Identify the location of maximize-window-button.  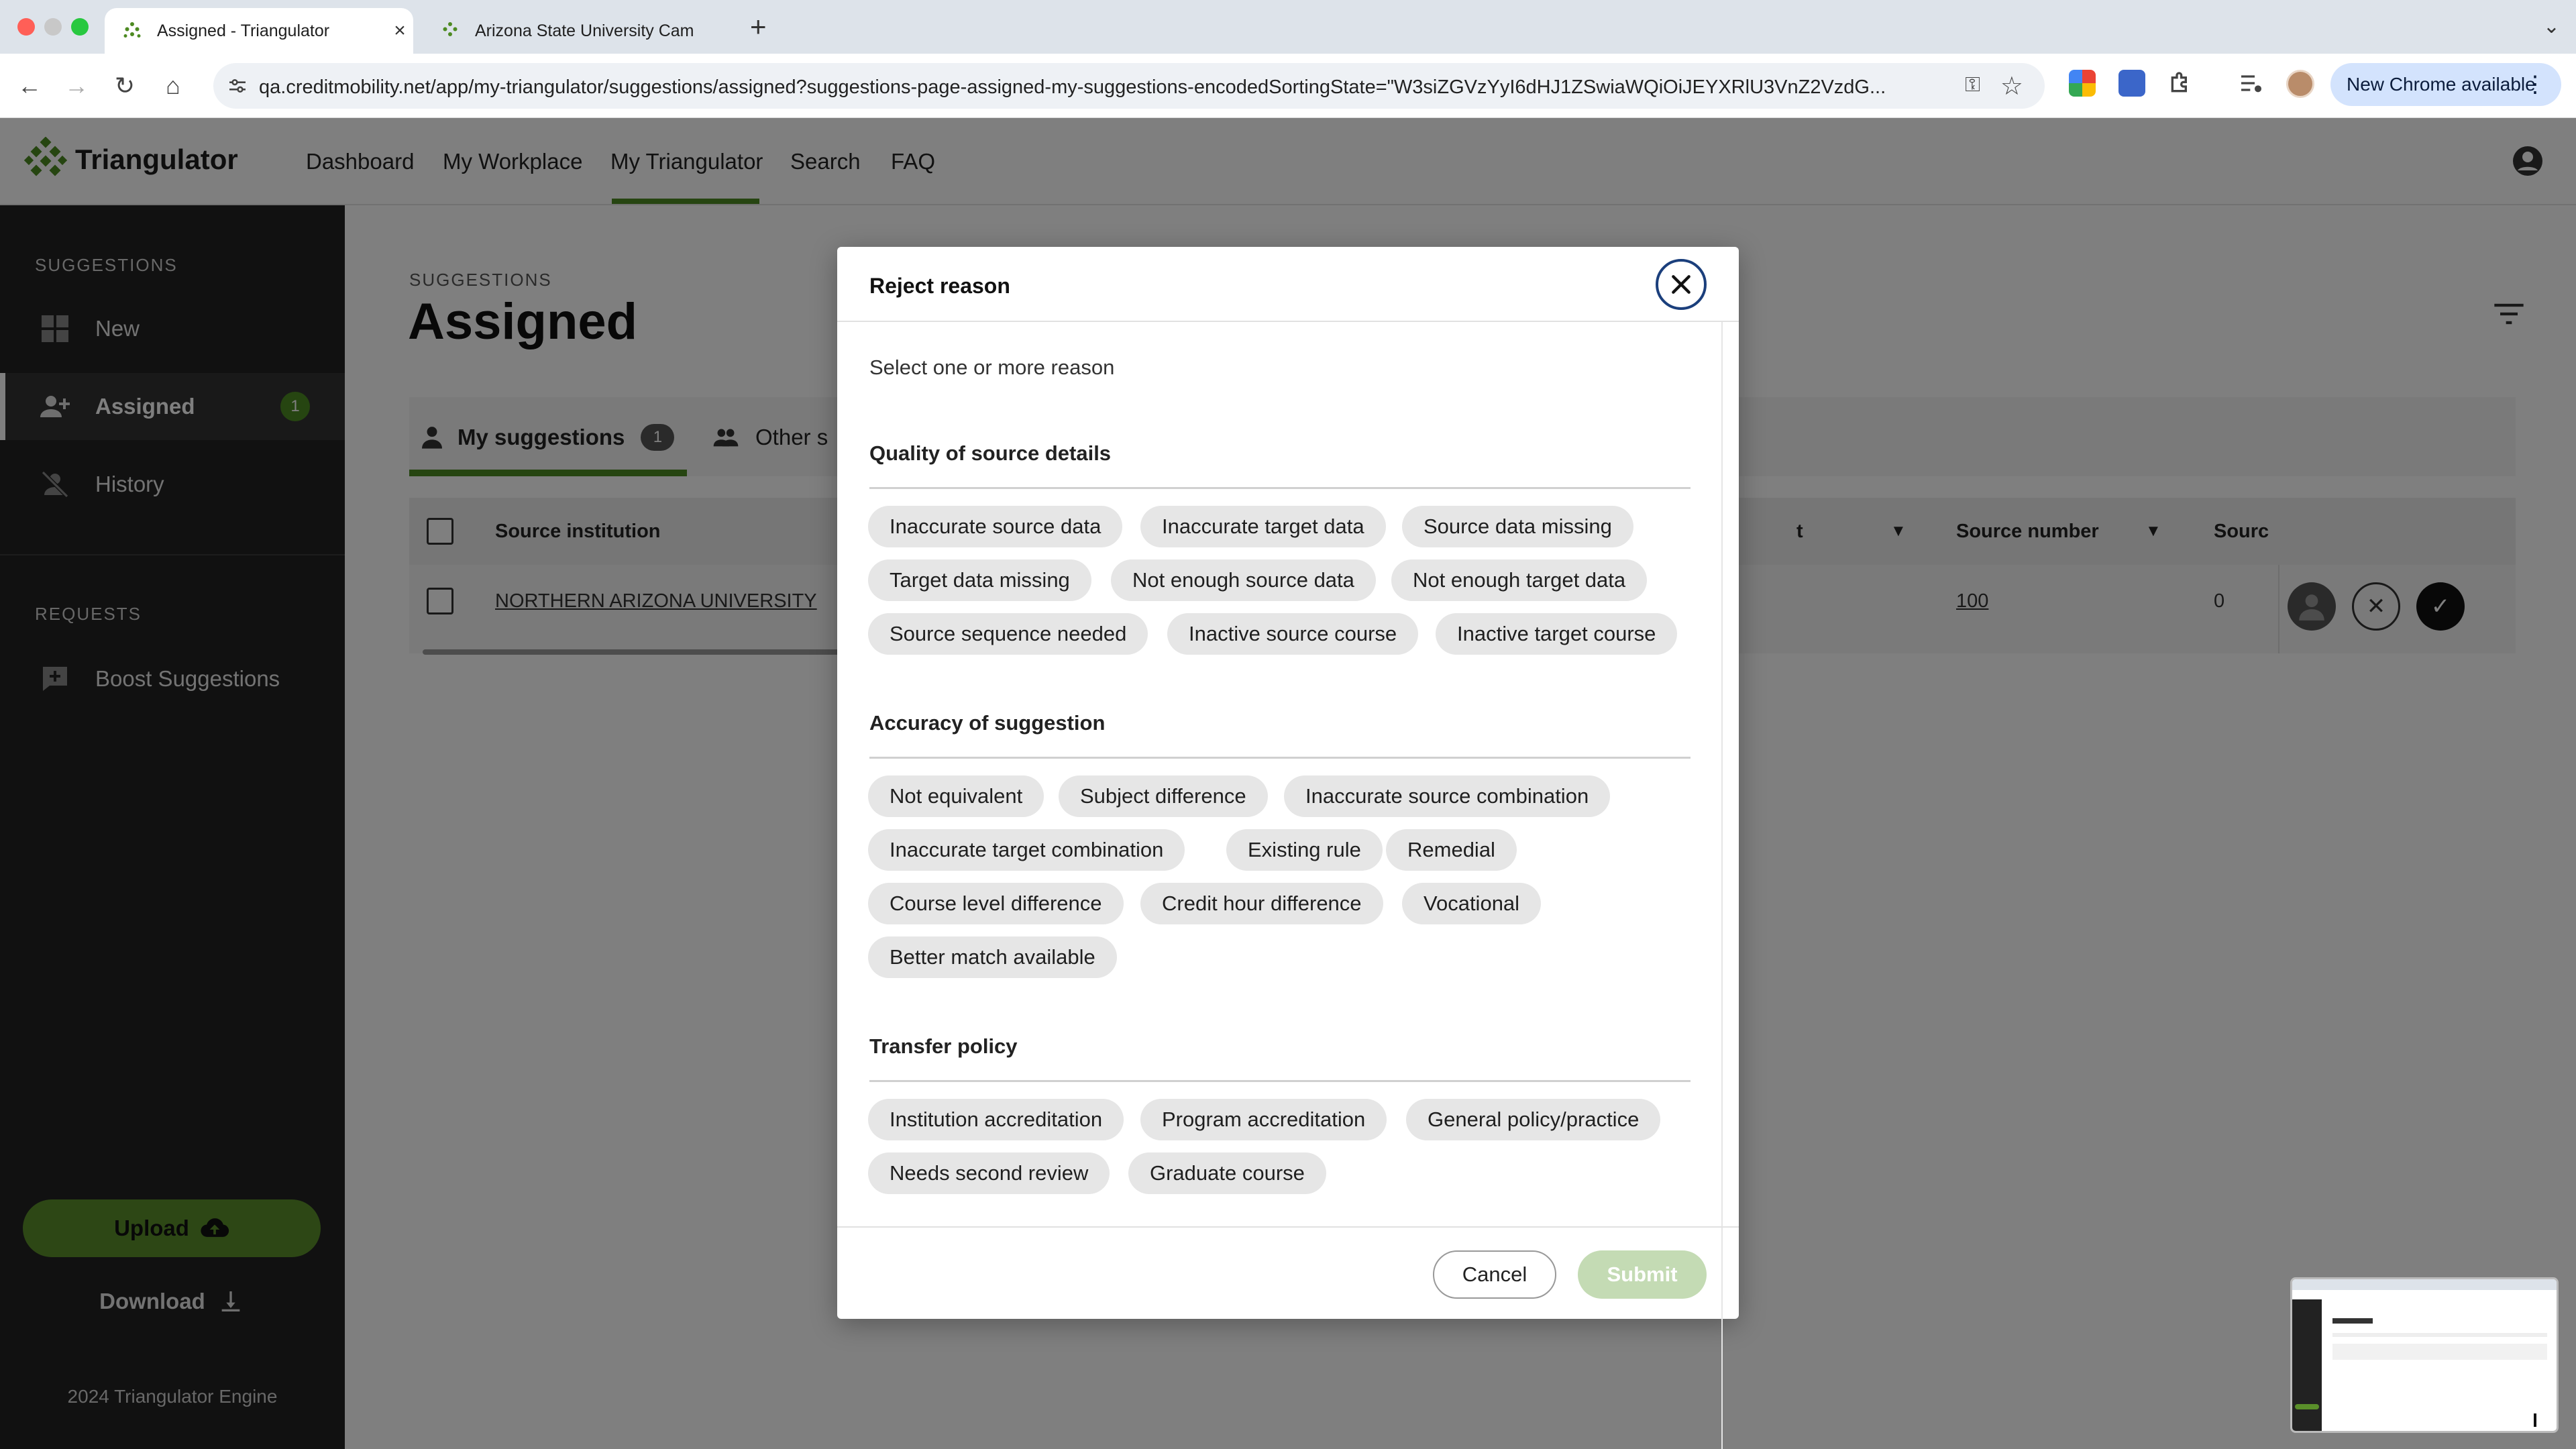
(80, 27).